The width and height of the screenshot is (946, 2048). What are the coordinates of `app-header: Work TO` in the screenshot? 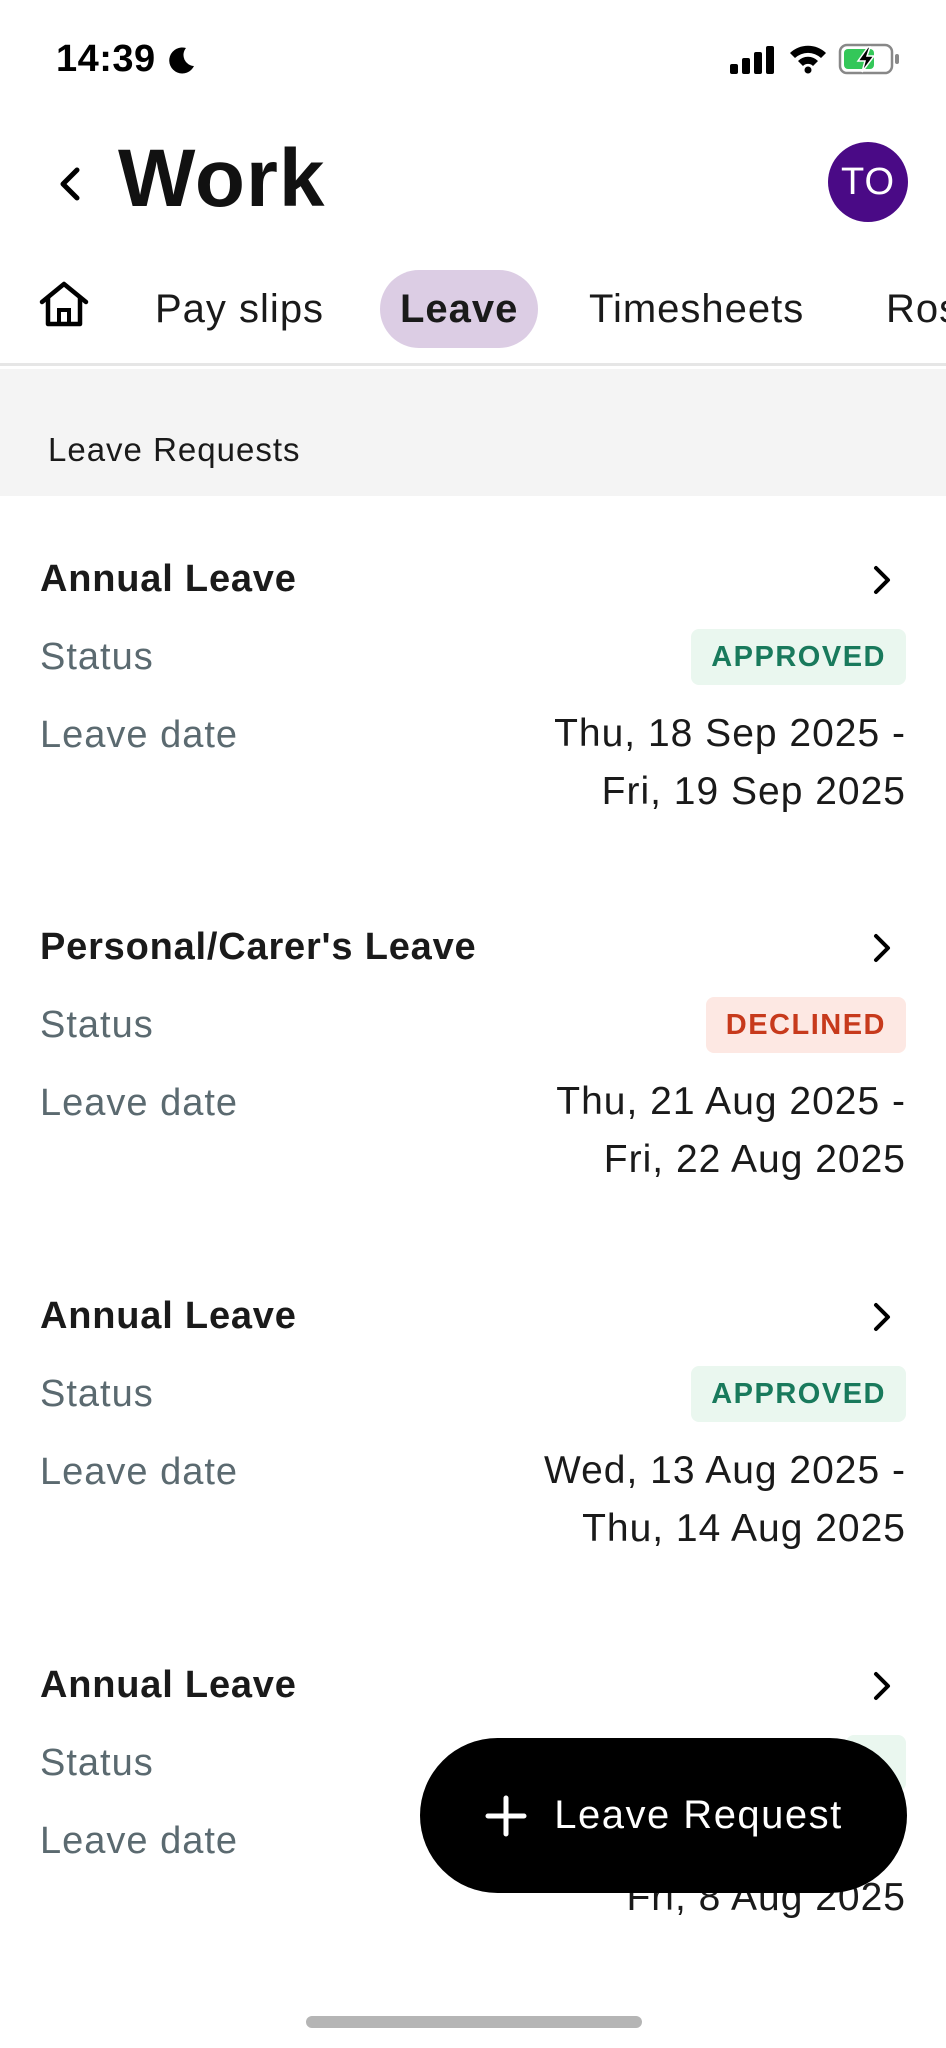 It's located at (473, 180).